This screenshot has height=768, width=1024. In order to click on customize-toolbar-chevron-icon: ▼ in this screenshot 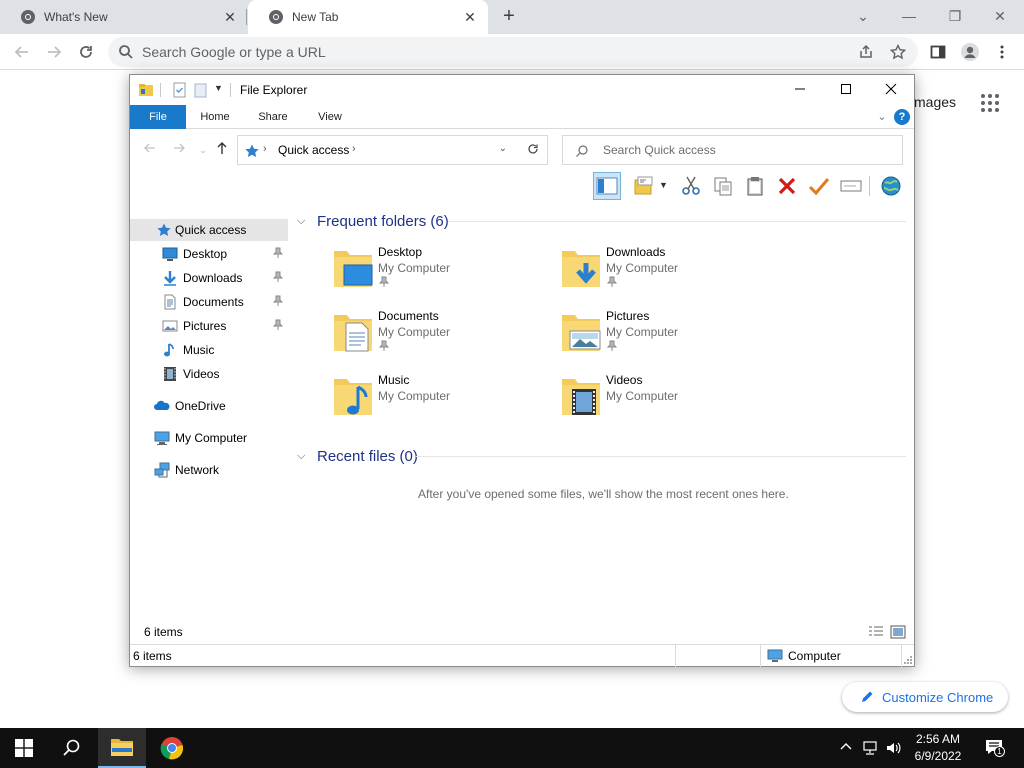, I will do `click(218, 88)`.